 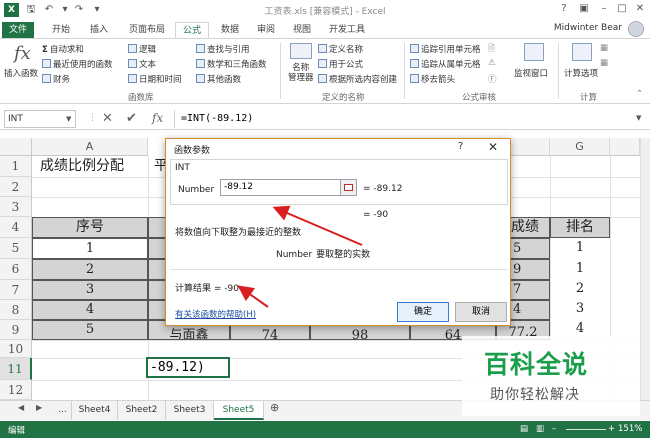 I want to click on select-all-corner, so click(x=16, y=147).